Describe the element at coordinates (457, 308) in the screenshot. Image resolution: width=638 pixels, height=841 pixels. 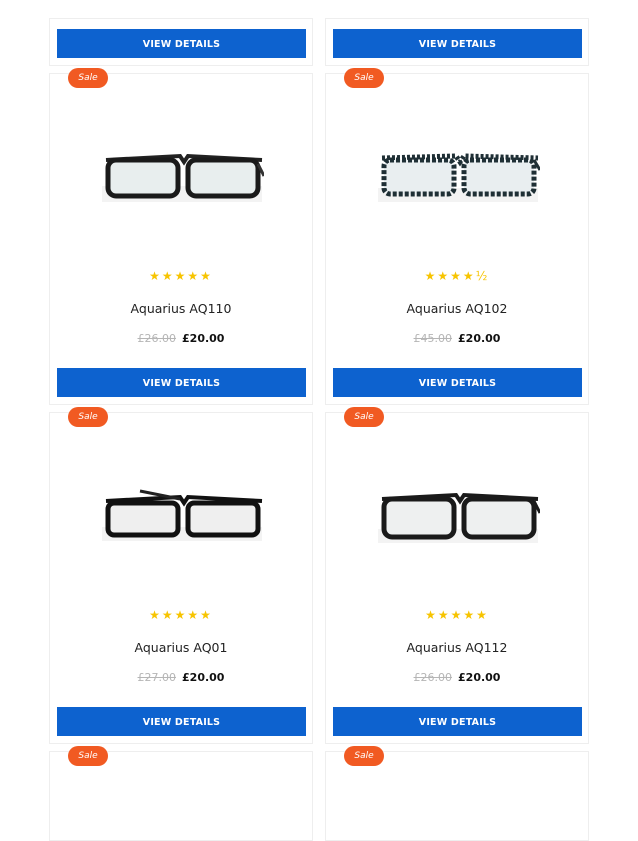
I see `product-title: Aquarius AQ102` at that location.